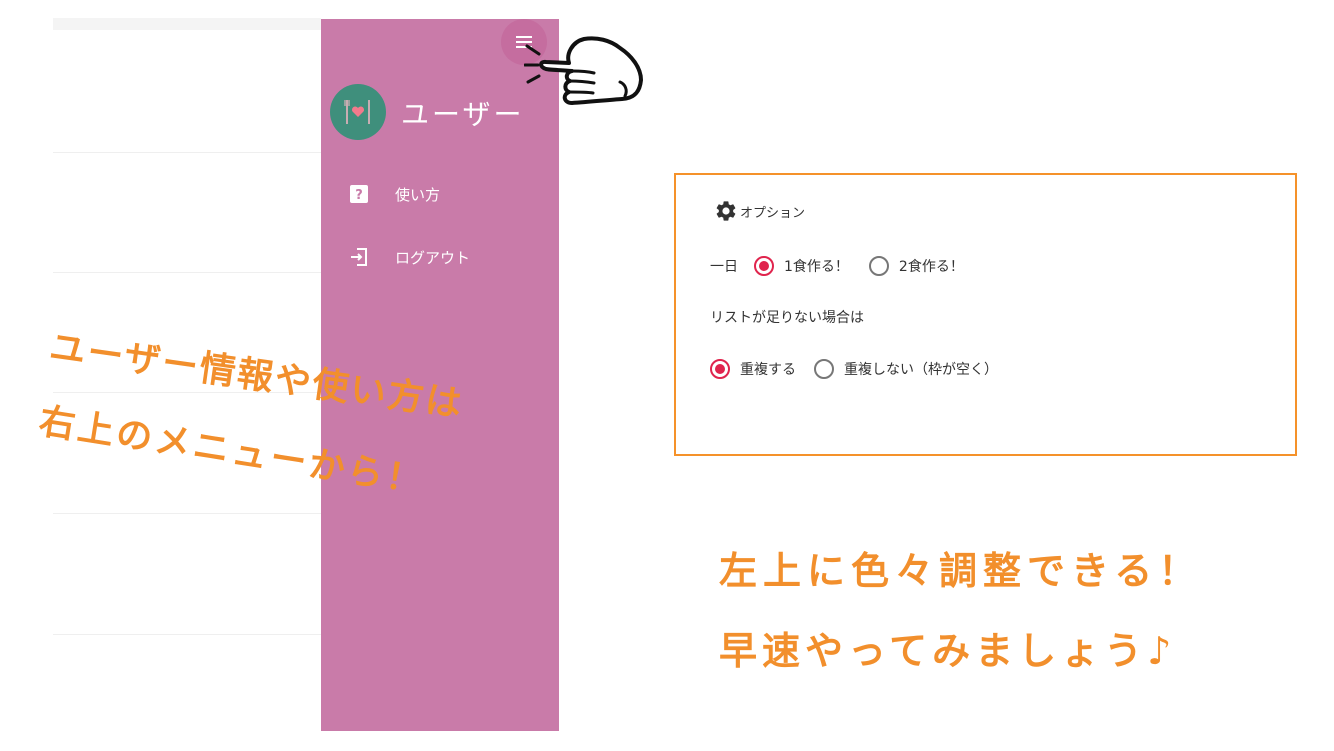 Image resolution: width=1334 pixels, height=751 pixels. Describe the element at coordinates (764, 266) in the screenshot. I see `radio-one-meal` at that location.